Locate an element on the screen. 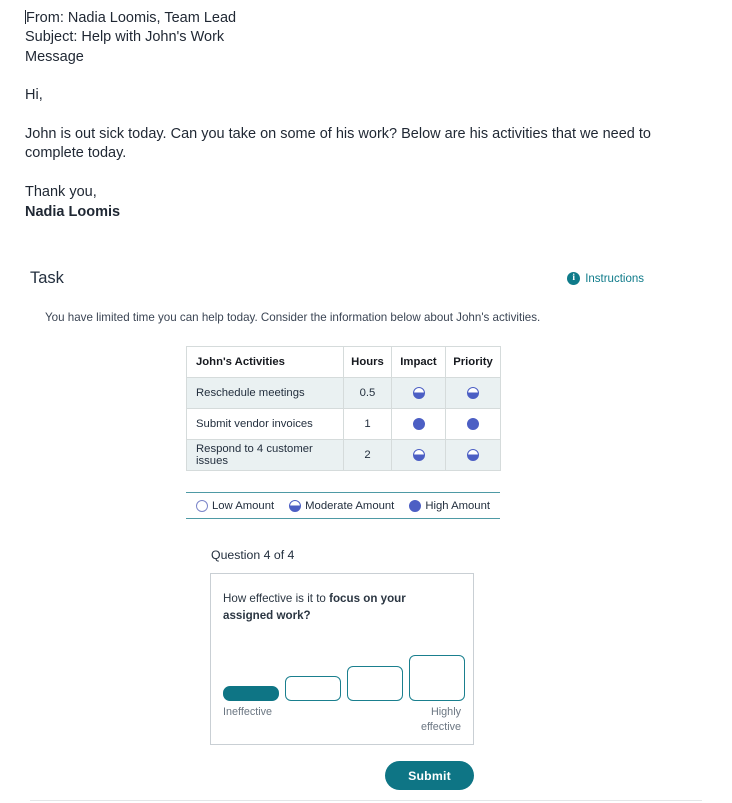  table-row: Submit vendor invoices 1 is located at coordinates (343, 424).